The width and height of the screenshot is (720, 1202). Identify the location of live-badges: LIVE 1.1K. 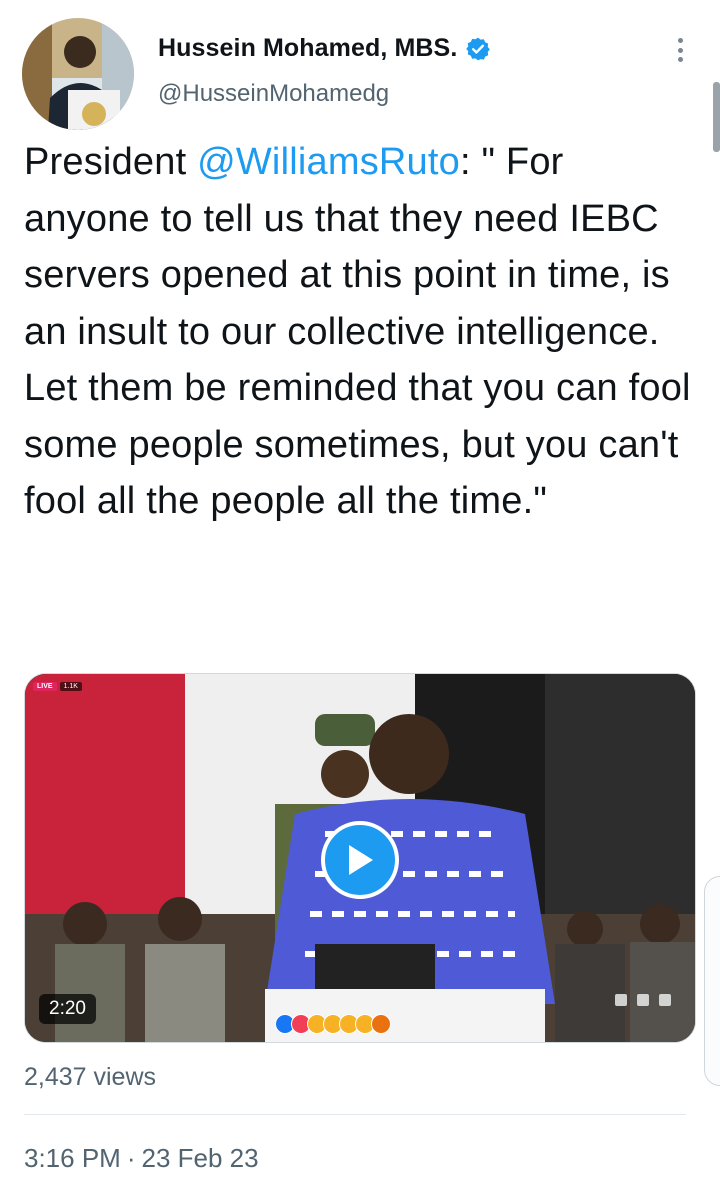
(57, 686).